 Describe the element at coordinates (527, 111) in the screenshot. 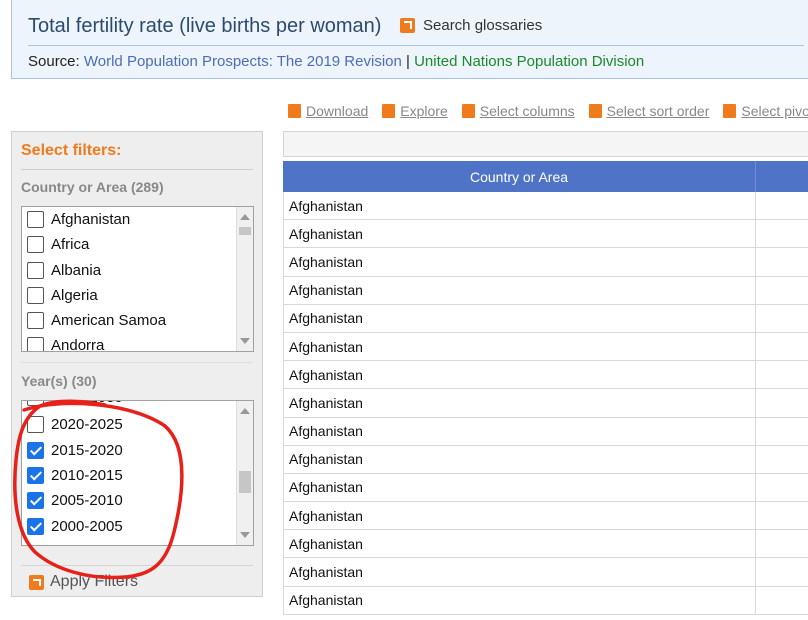

I see `toolbar-select-columns-label: Select columns` at that location.